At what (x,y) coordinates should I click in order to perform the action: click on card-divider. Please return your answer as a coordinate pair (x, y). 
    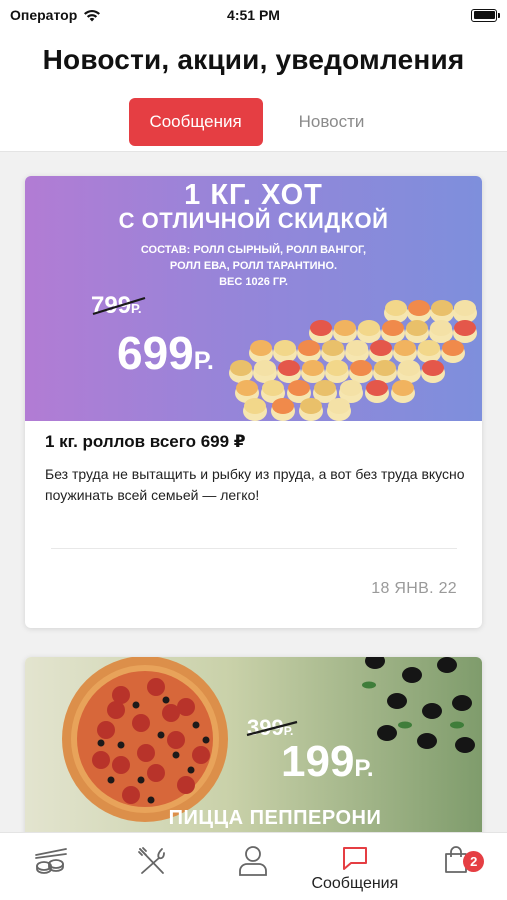
    Looking at the image, I should click on (254, 548).